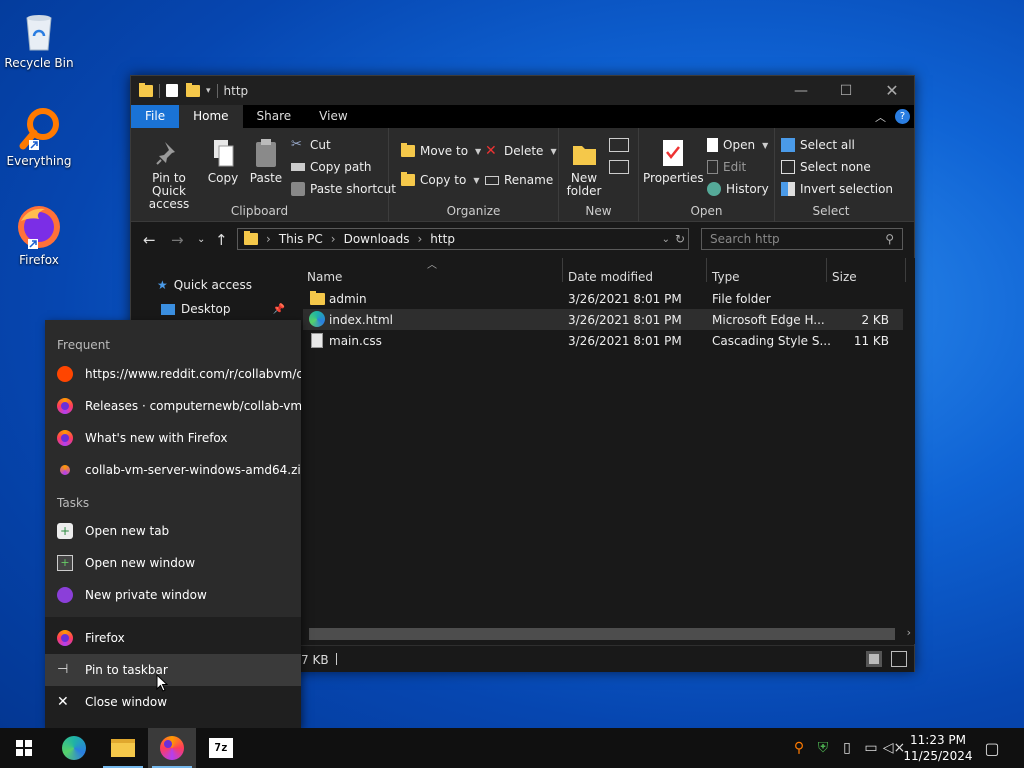  Describe the element at coordinates (274, 116) in the screenshot. I see `tab-share: Share` at that location.